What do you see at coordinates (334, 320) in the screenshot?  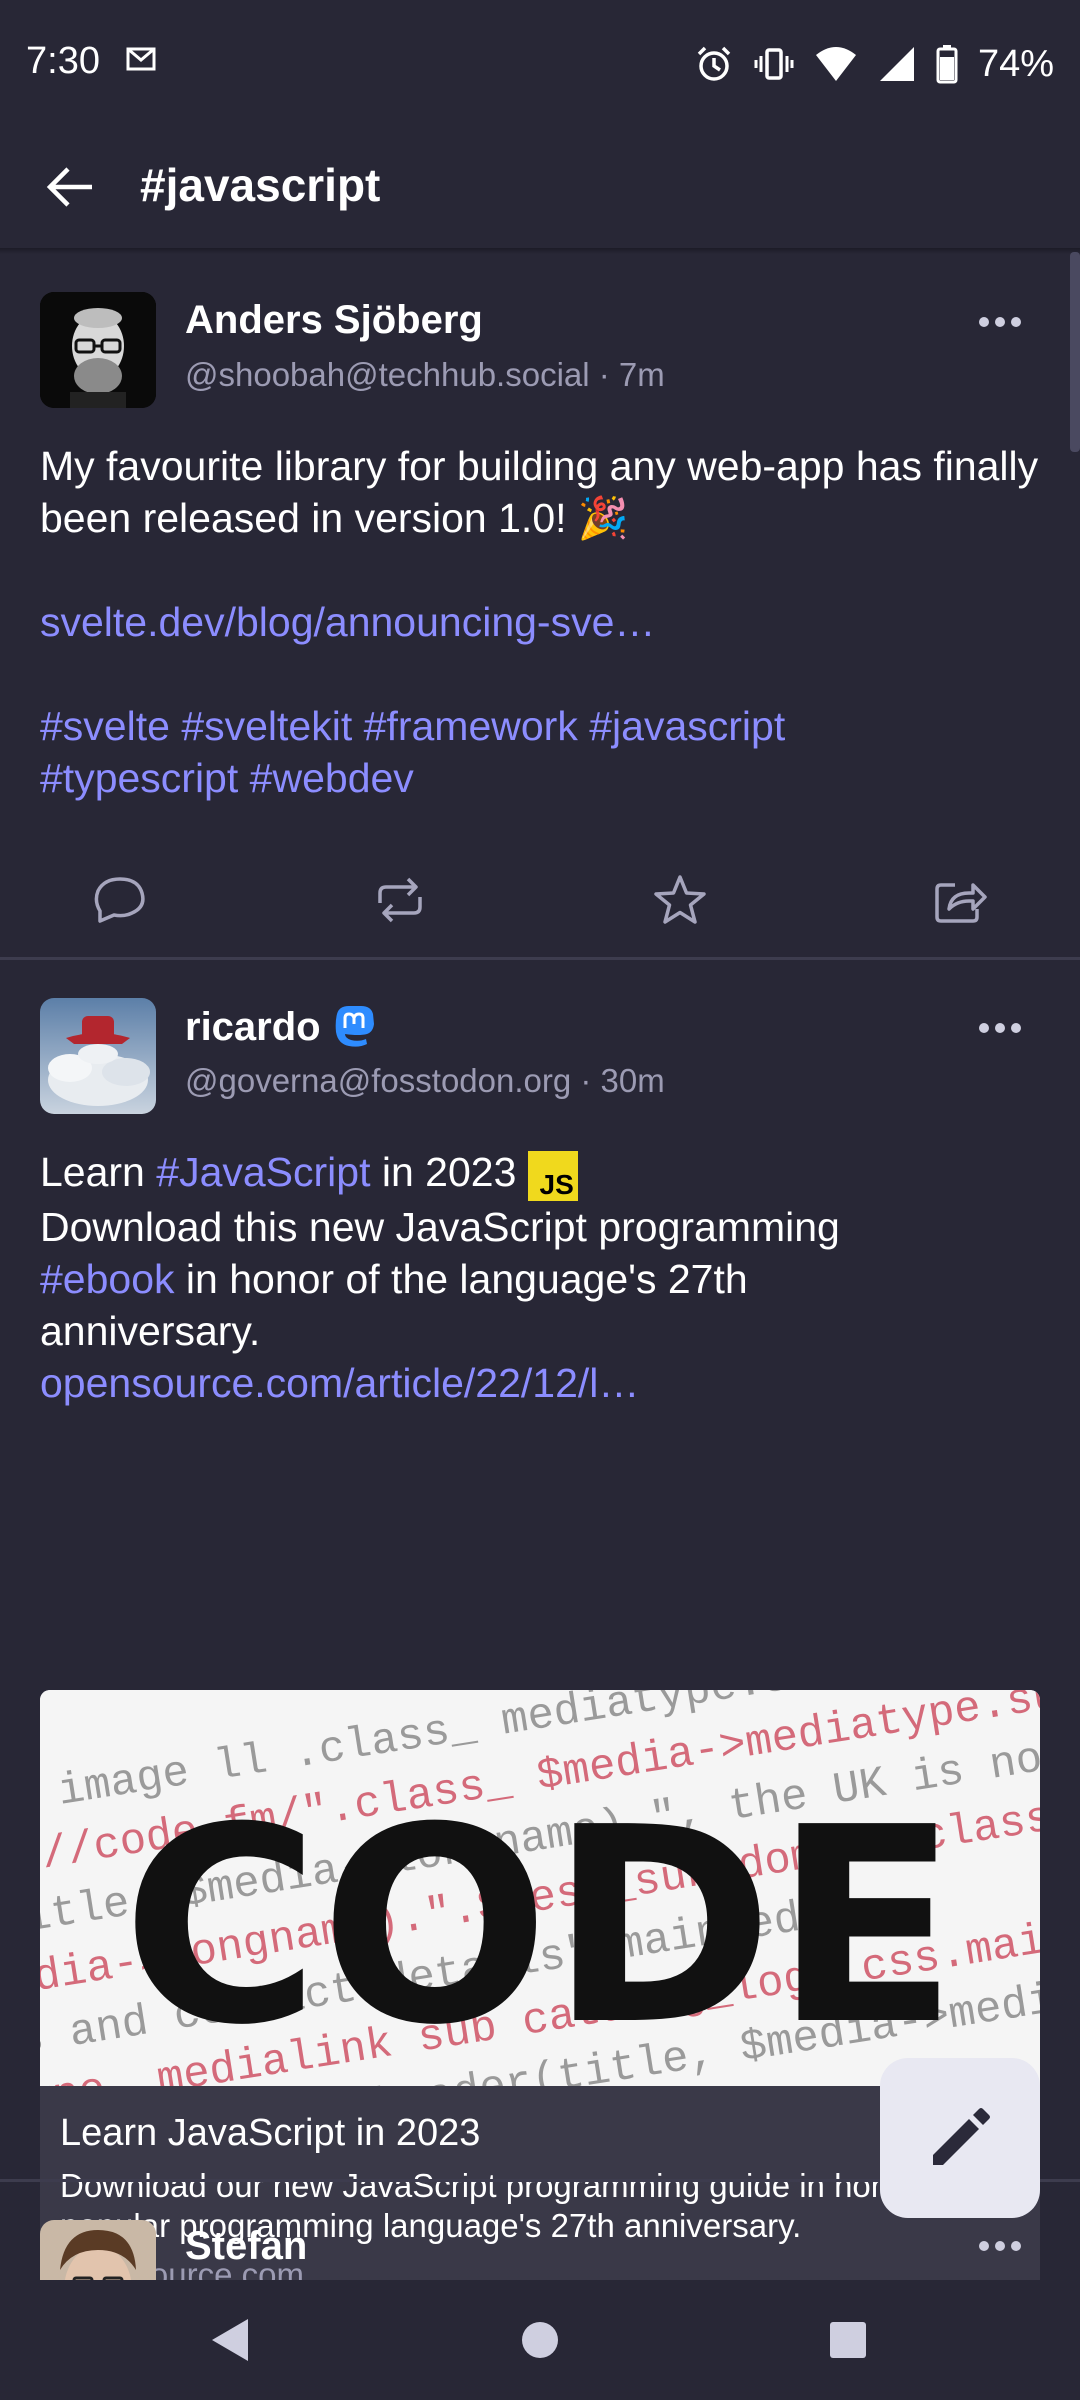 I see `display-name: Anders Sjöberg` at bounding box center [334, 320].